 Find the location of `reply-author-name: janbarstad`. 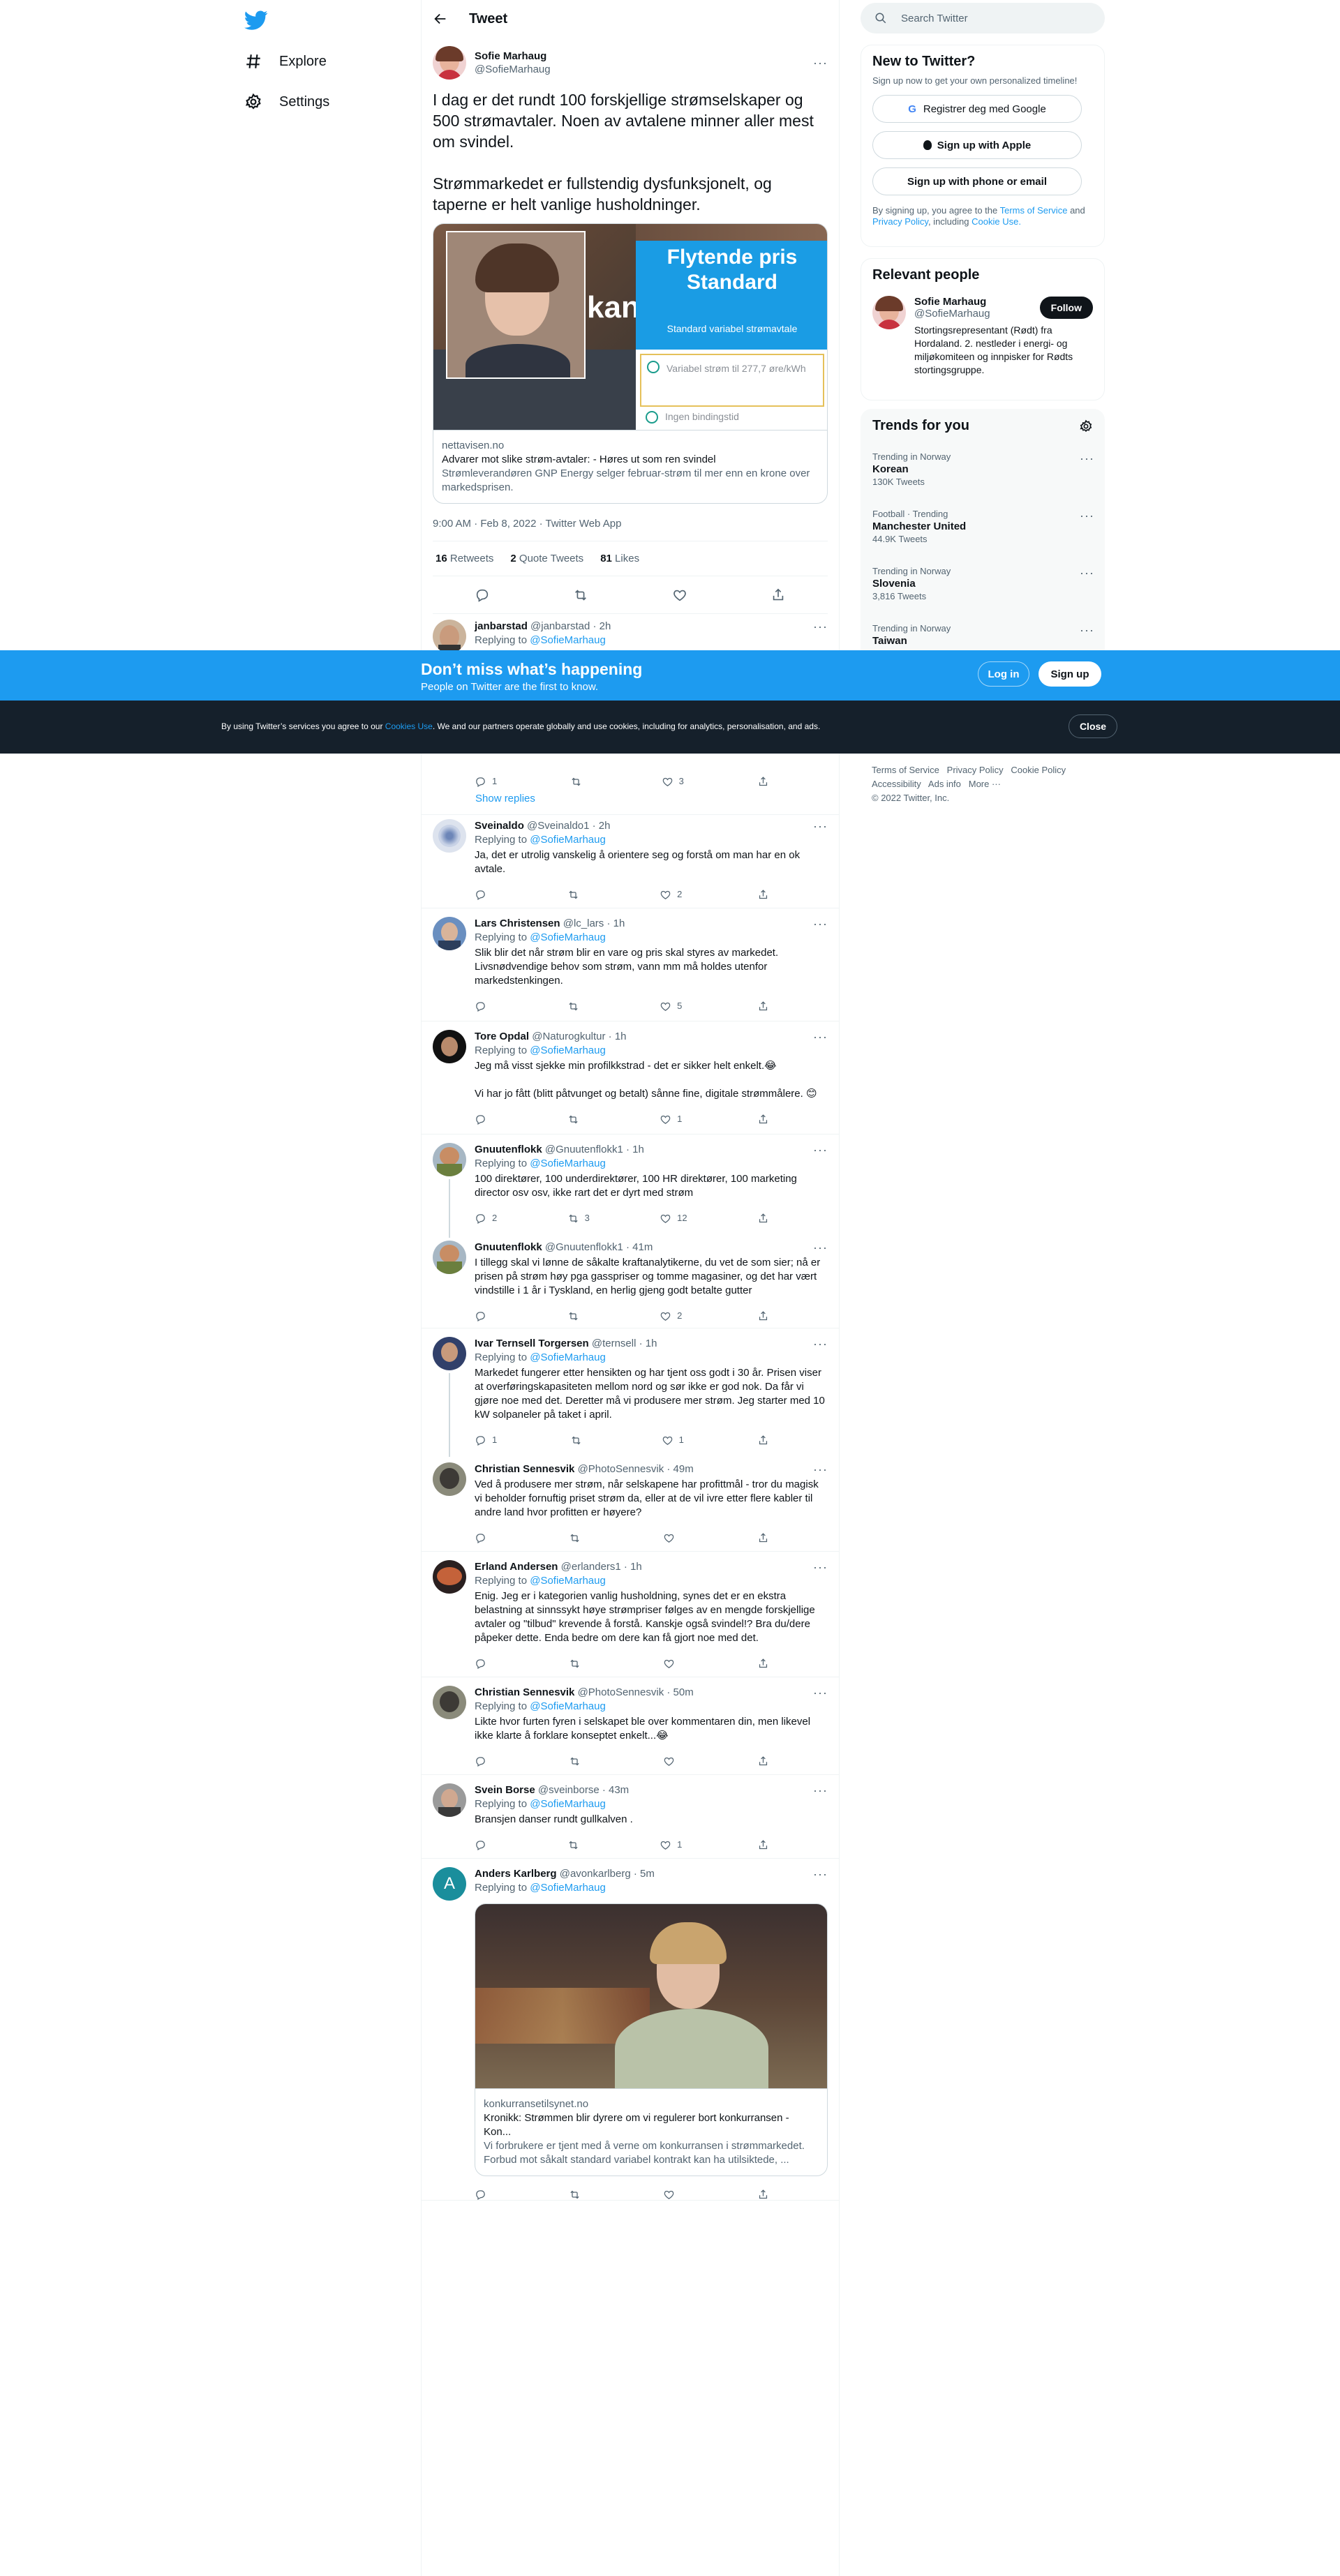

reply-author-name: janbarstad is located at coordinates (501, 626).